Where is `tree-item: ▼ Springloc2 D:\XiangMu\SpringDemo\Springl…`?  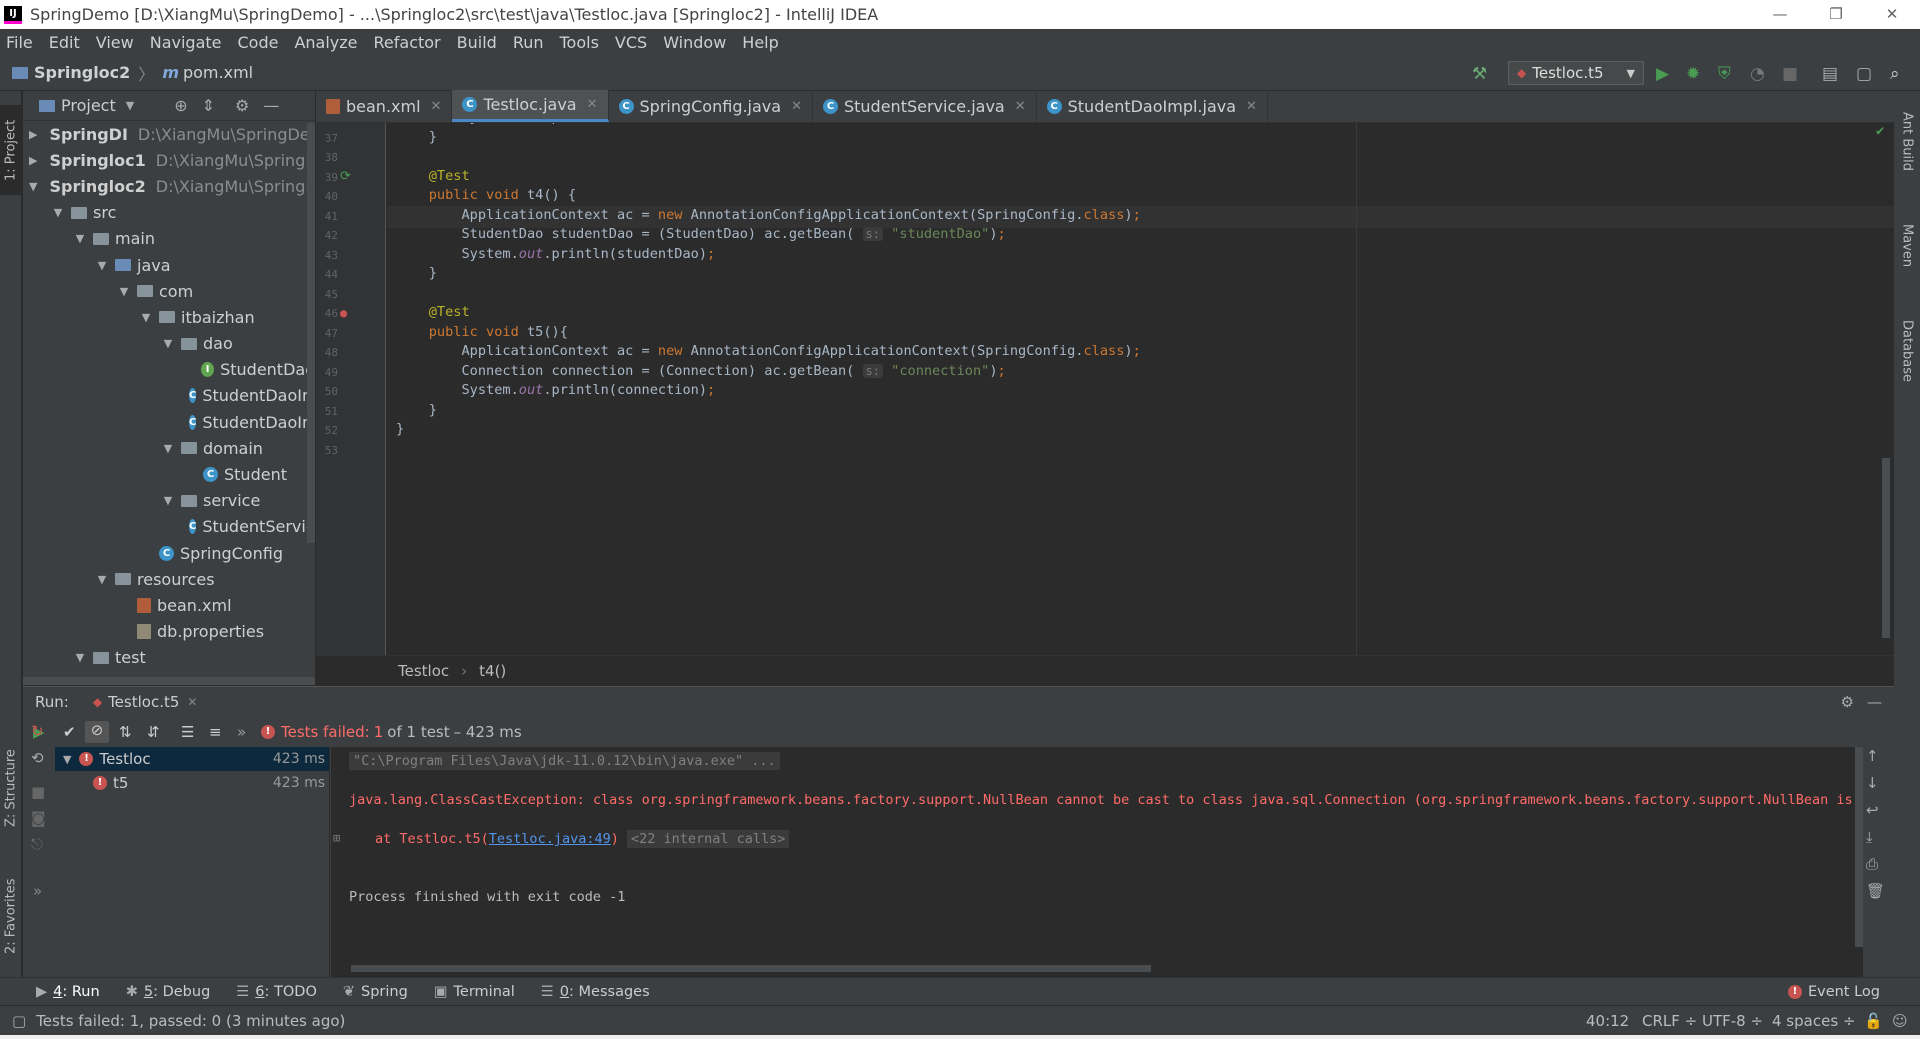 tree-item: ▼ Springloc2 D:\XiangMu\SpringDemo\Springl… is located at coordinates (169, 186).